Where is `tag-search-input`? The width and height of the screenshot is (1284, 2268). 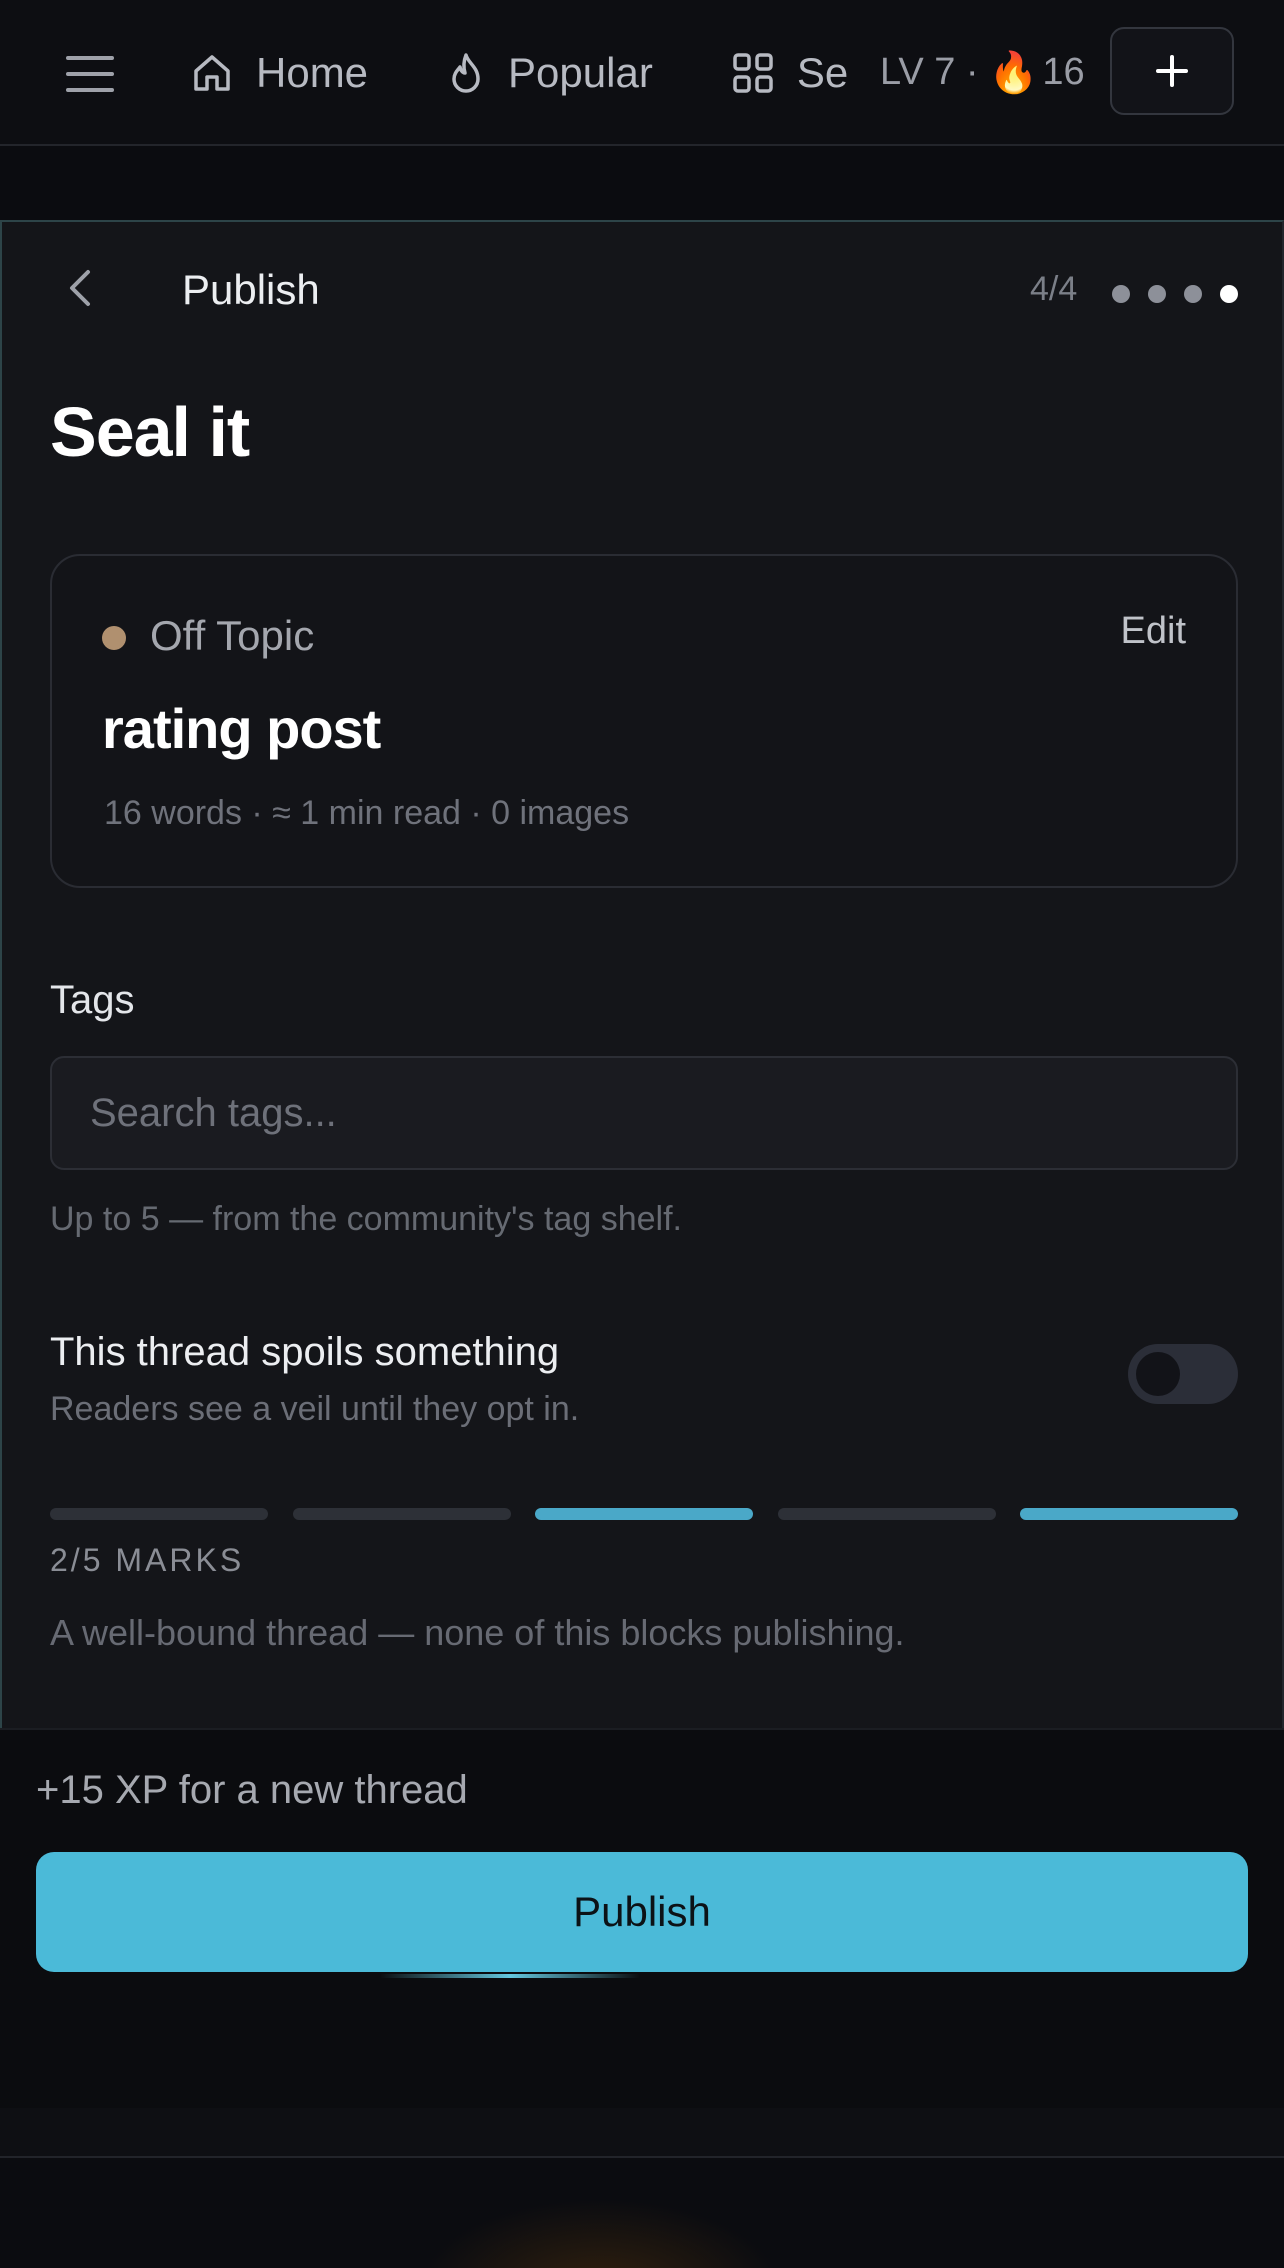
tag-search-input is located at coordinates (644, 1113).